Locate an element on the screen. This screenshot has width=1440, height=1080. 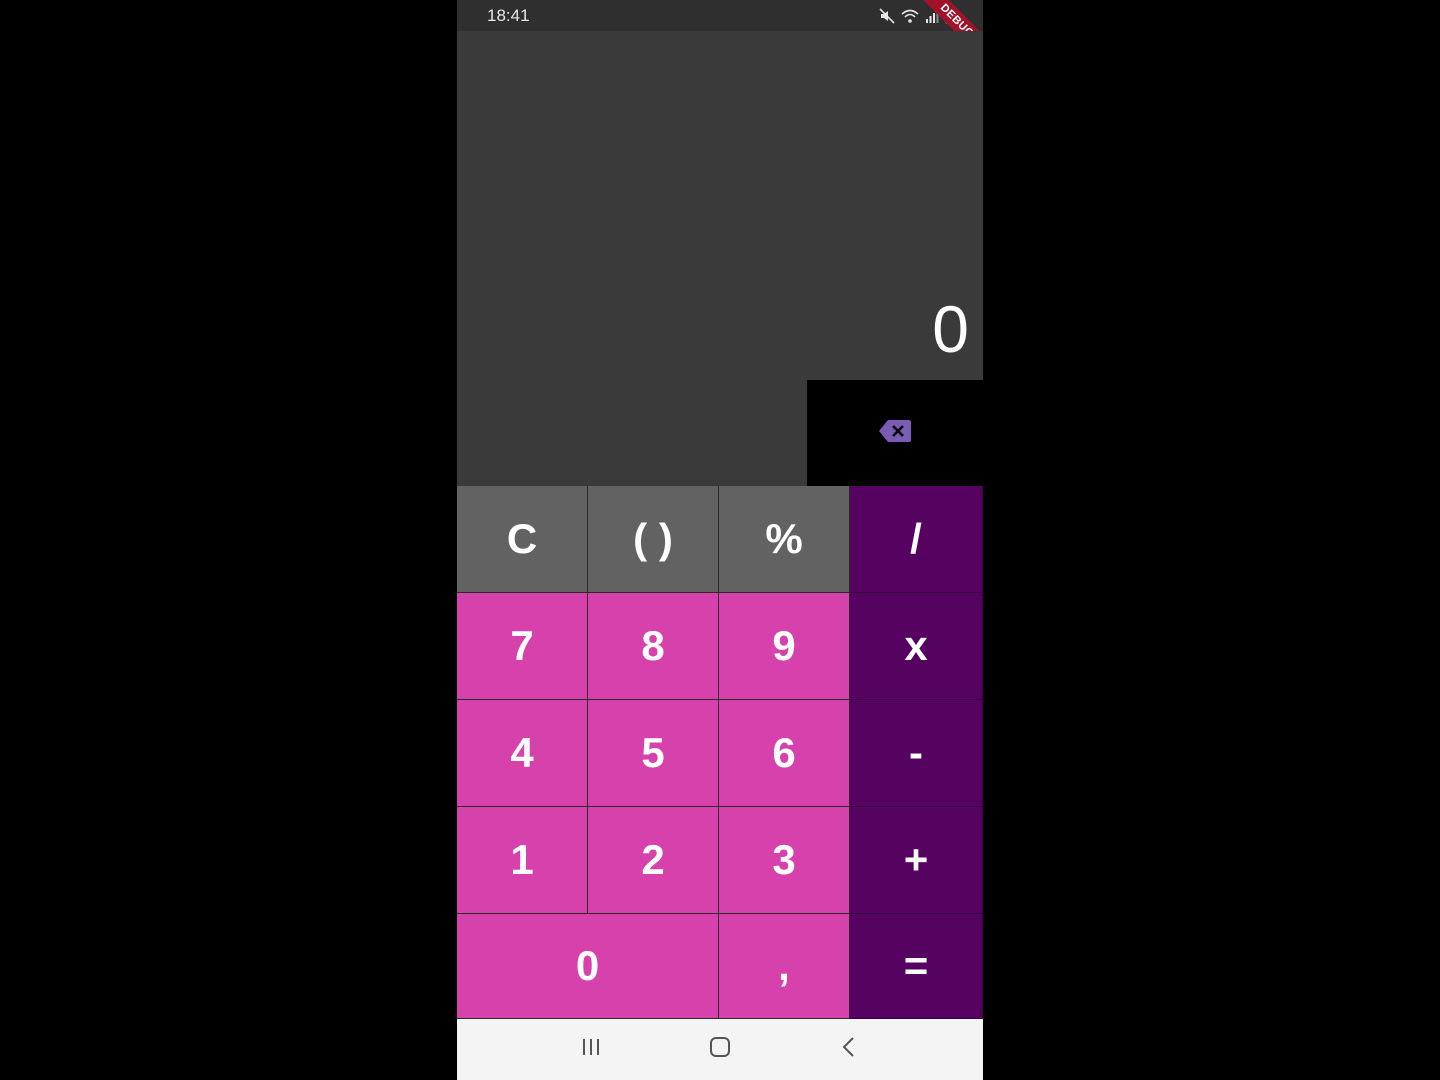
decimal-button: , is located at coordinates (784, 966).